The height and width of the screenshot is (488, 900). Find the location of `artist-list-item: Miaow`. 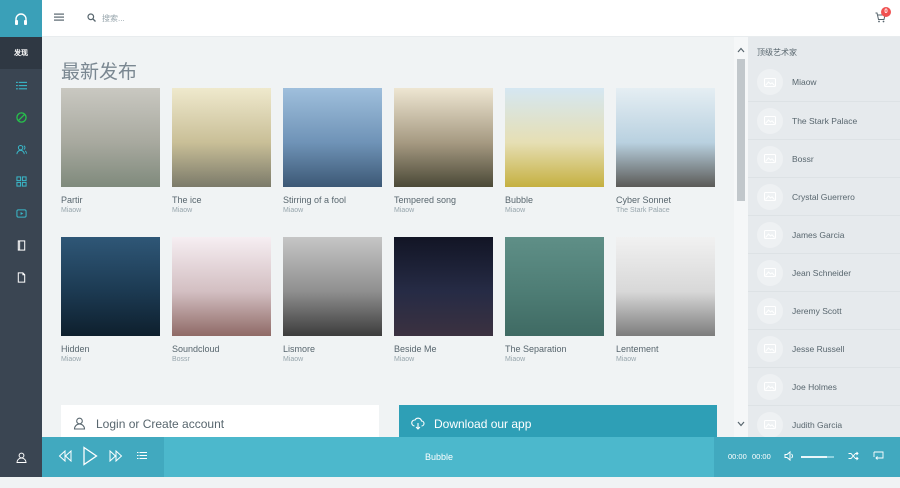

artist-list-item: Miaow is located at coordinates (824, 82).